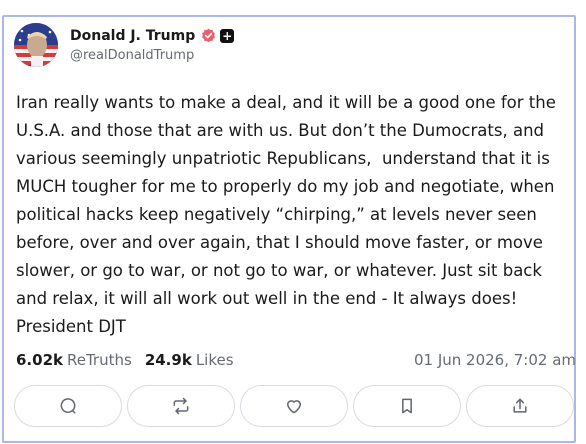  I want to click on heart-icon, so click(294, 407).